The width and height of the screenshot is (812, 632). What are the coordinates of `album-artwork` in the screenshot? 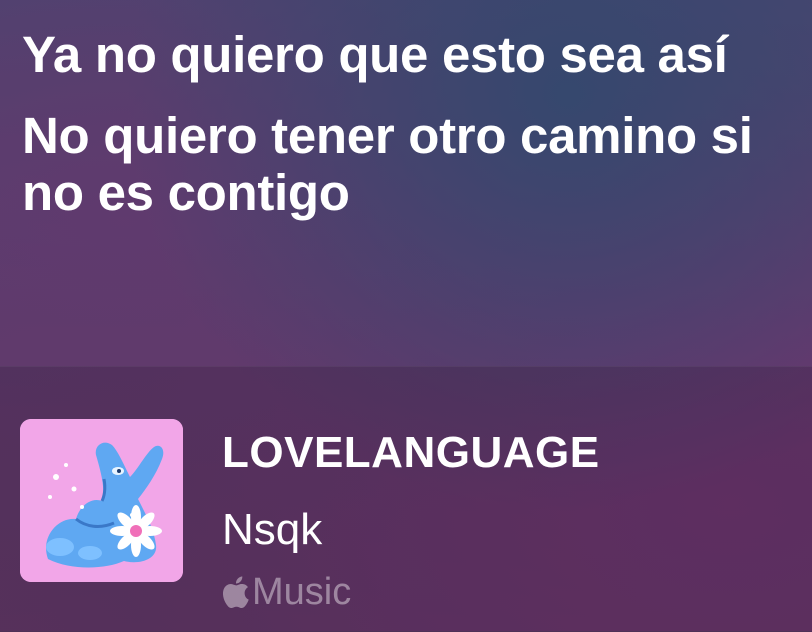 It's located at (101, 500).